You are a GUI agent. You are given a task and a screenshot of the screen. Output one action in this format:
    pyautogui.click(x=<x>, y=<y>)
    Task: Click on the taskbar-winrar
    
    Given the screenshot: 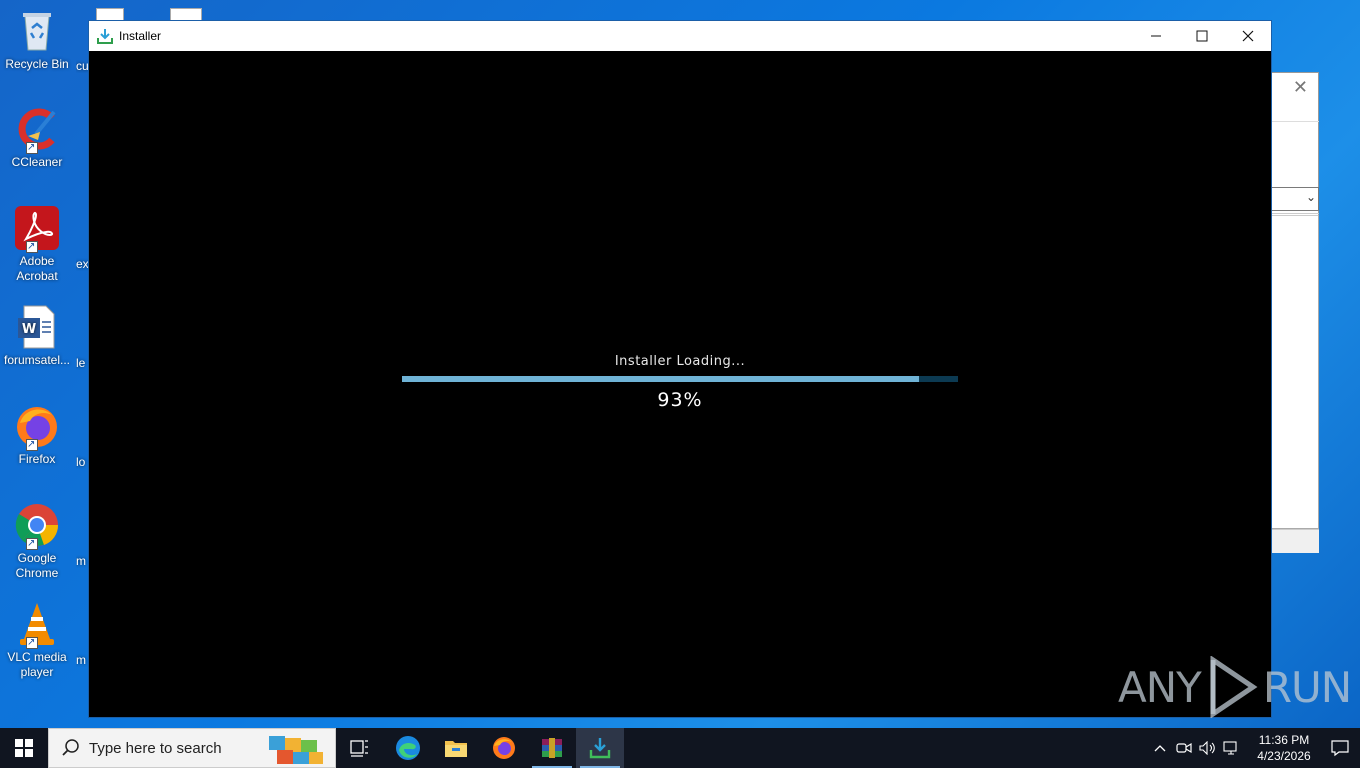 What is the action you would take?
    pyautogui.click(x=552, y=748)
    